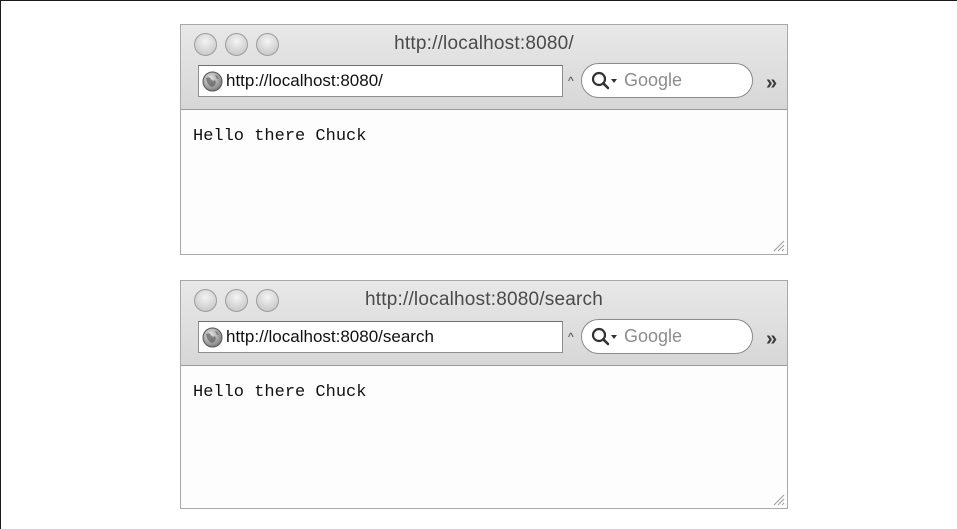  I want to click on title-bar: http://localhost:8080/search, so click(484, 299).